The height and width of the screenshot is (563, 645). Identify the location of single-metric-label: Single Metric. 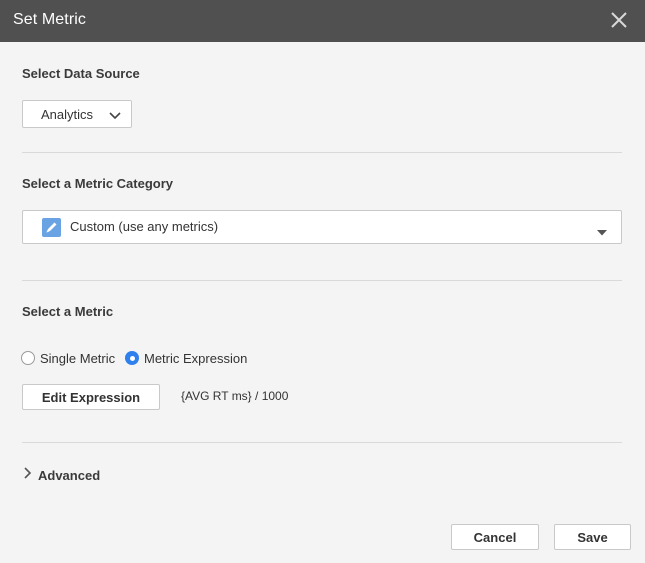
(78, 358).